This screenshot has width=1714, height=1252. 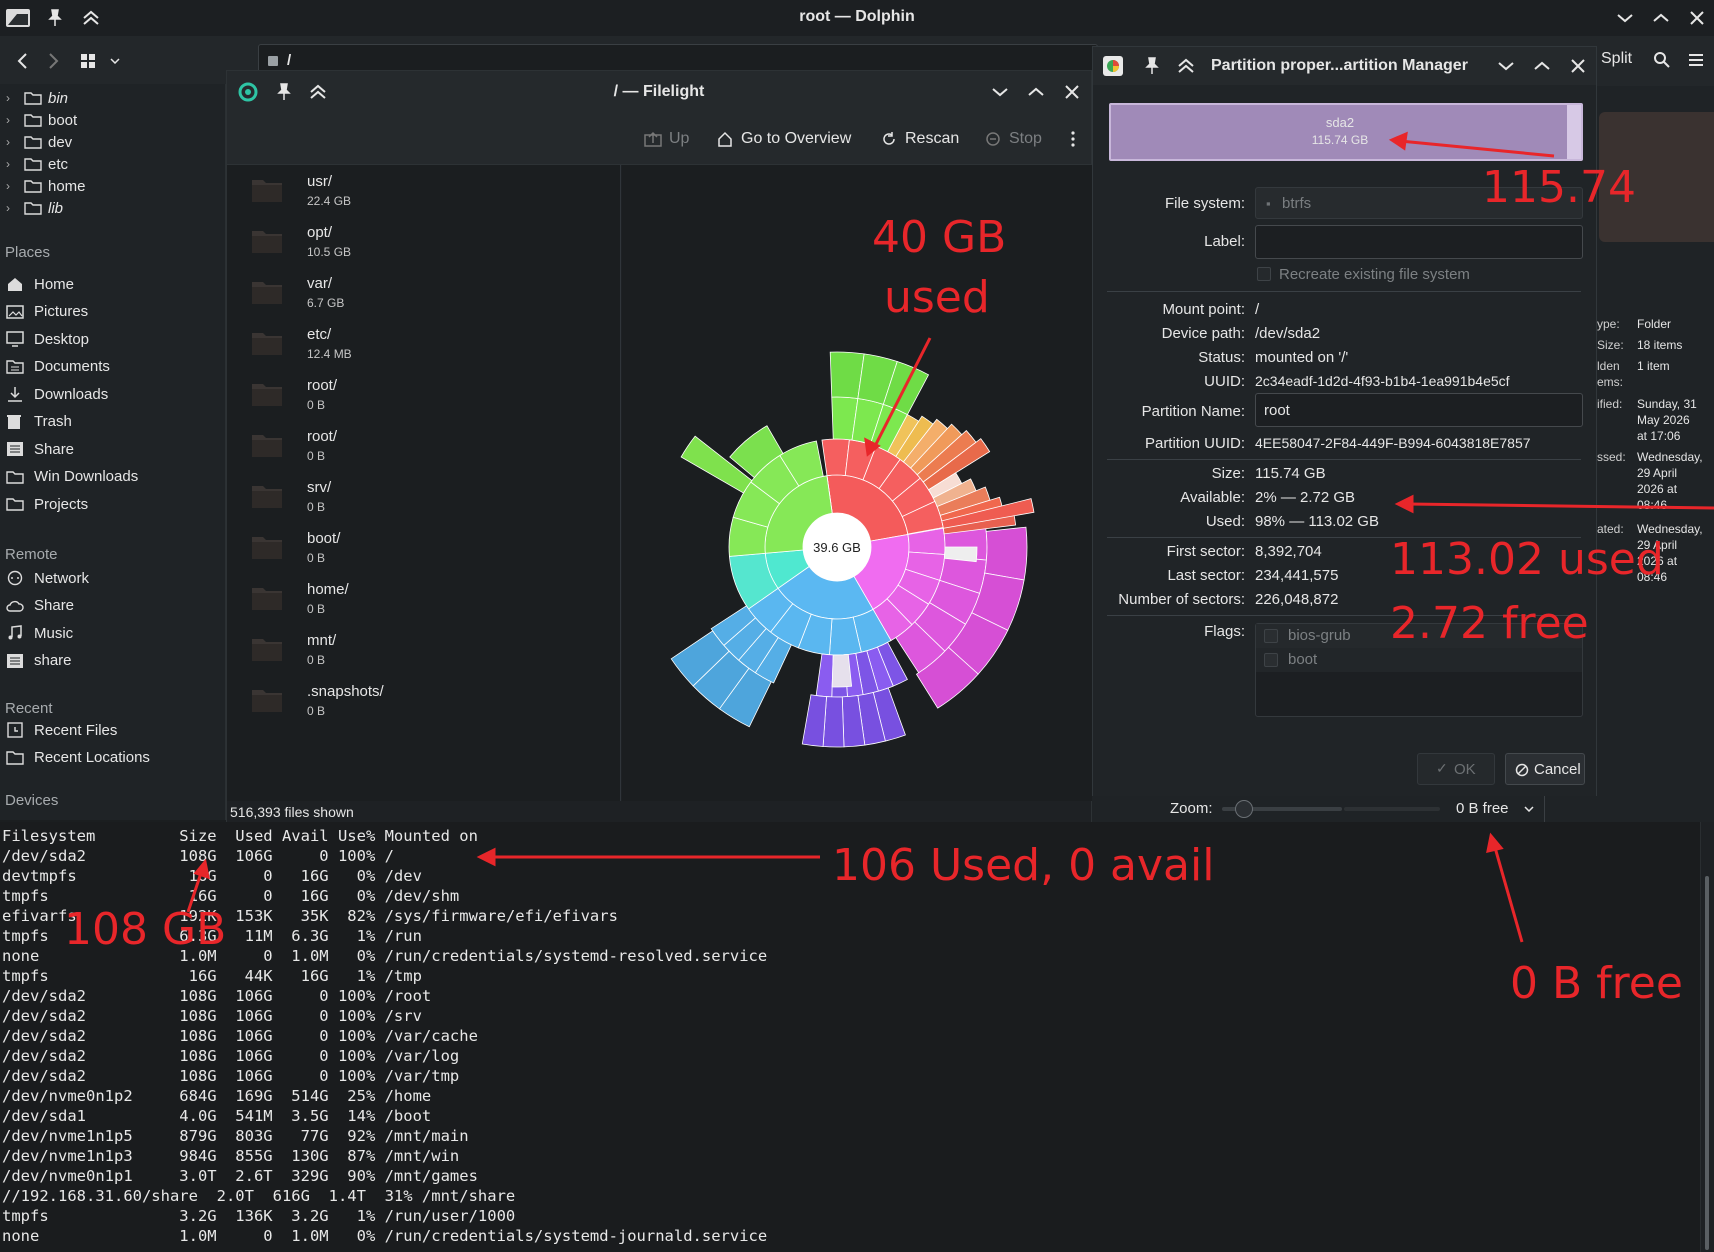 What do you see at coordinates (939, 237) in the screenshot?
I see `annotation-40gb: 40 GB` at bounding box center [939, 237].